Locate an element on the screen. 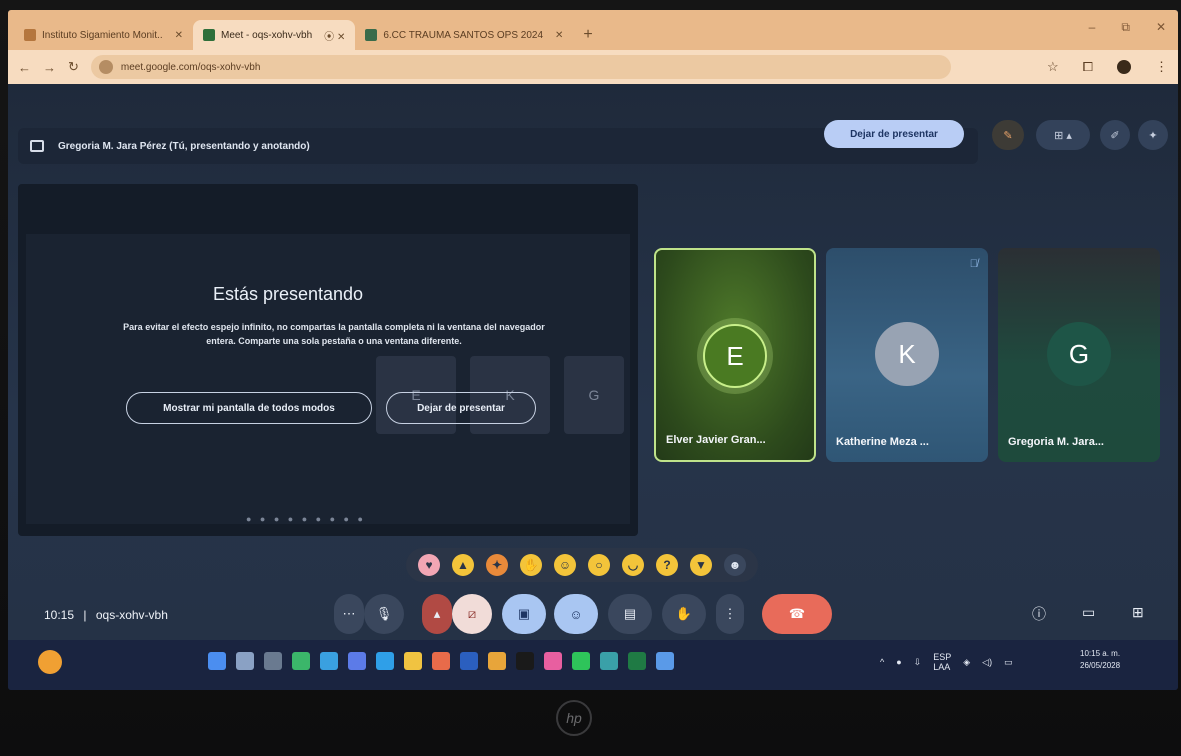 The height and width of the screenshot is (756, 1181). window-controls: – ⧉ ✕ is located at coordinates (1127, 27).